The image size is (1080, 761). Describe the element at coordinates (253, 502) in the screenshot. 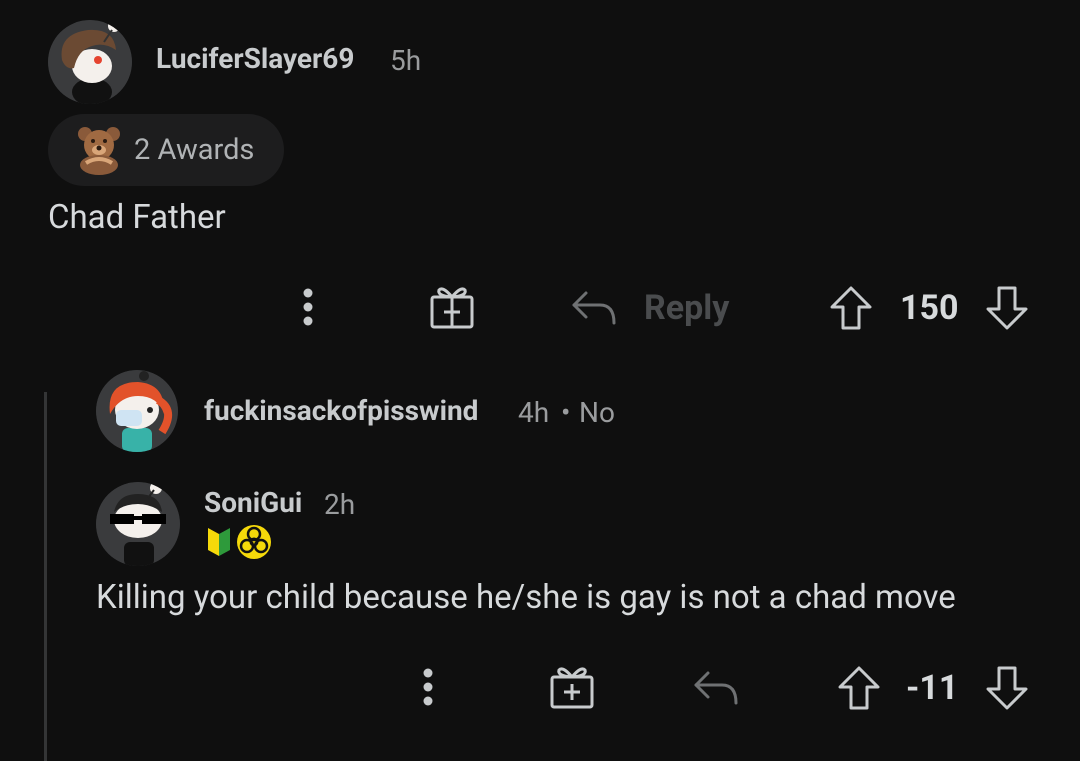

I see `username: SoniGui` at that location.